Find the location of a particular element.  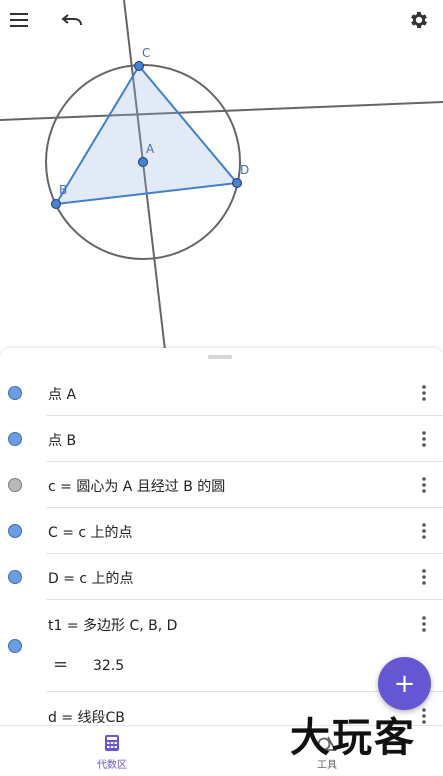

polygon-area-value: 32.5 is located at coordinates (109, 666).